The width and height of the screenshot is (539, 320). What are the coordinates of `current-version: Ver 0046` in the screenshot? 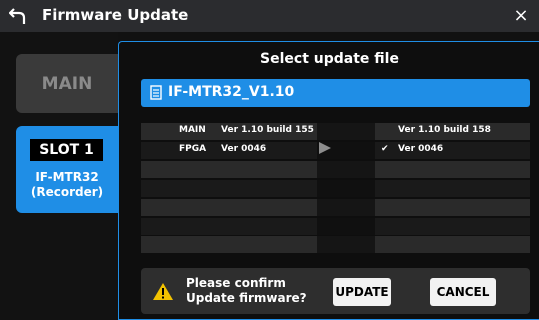 It's located at (244, 149).